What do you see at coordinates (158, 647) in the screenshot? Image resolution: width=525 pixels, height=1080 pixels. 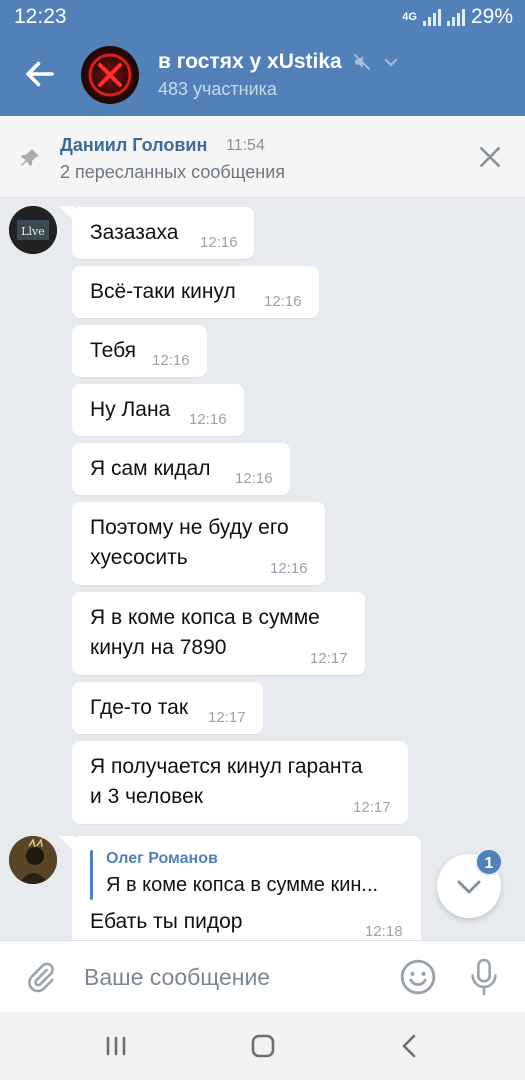 I see `message-text-line-2: кинул на 7890` at bounding box center [158, 647].